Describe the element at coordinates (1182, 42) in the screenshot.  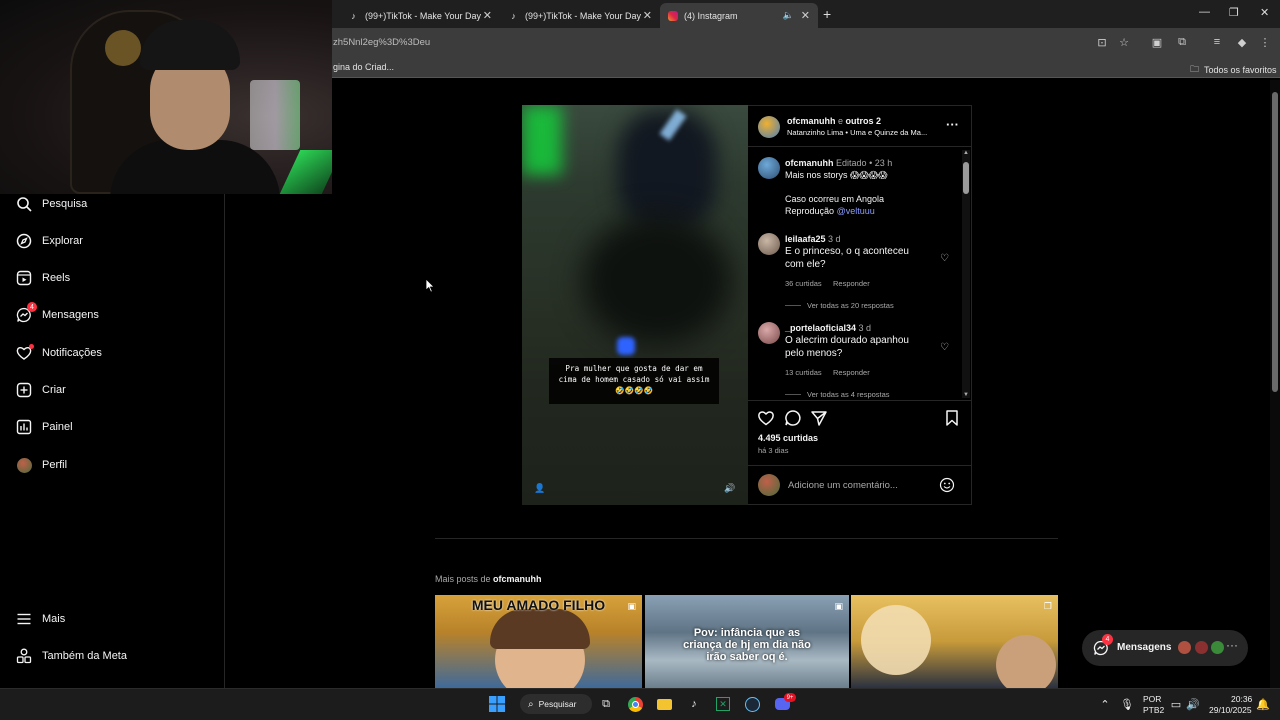
I see `puzzle-icon: ⧉` at that location.